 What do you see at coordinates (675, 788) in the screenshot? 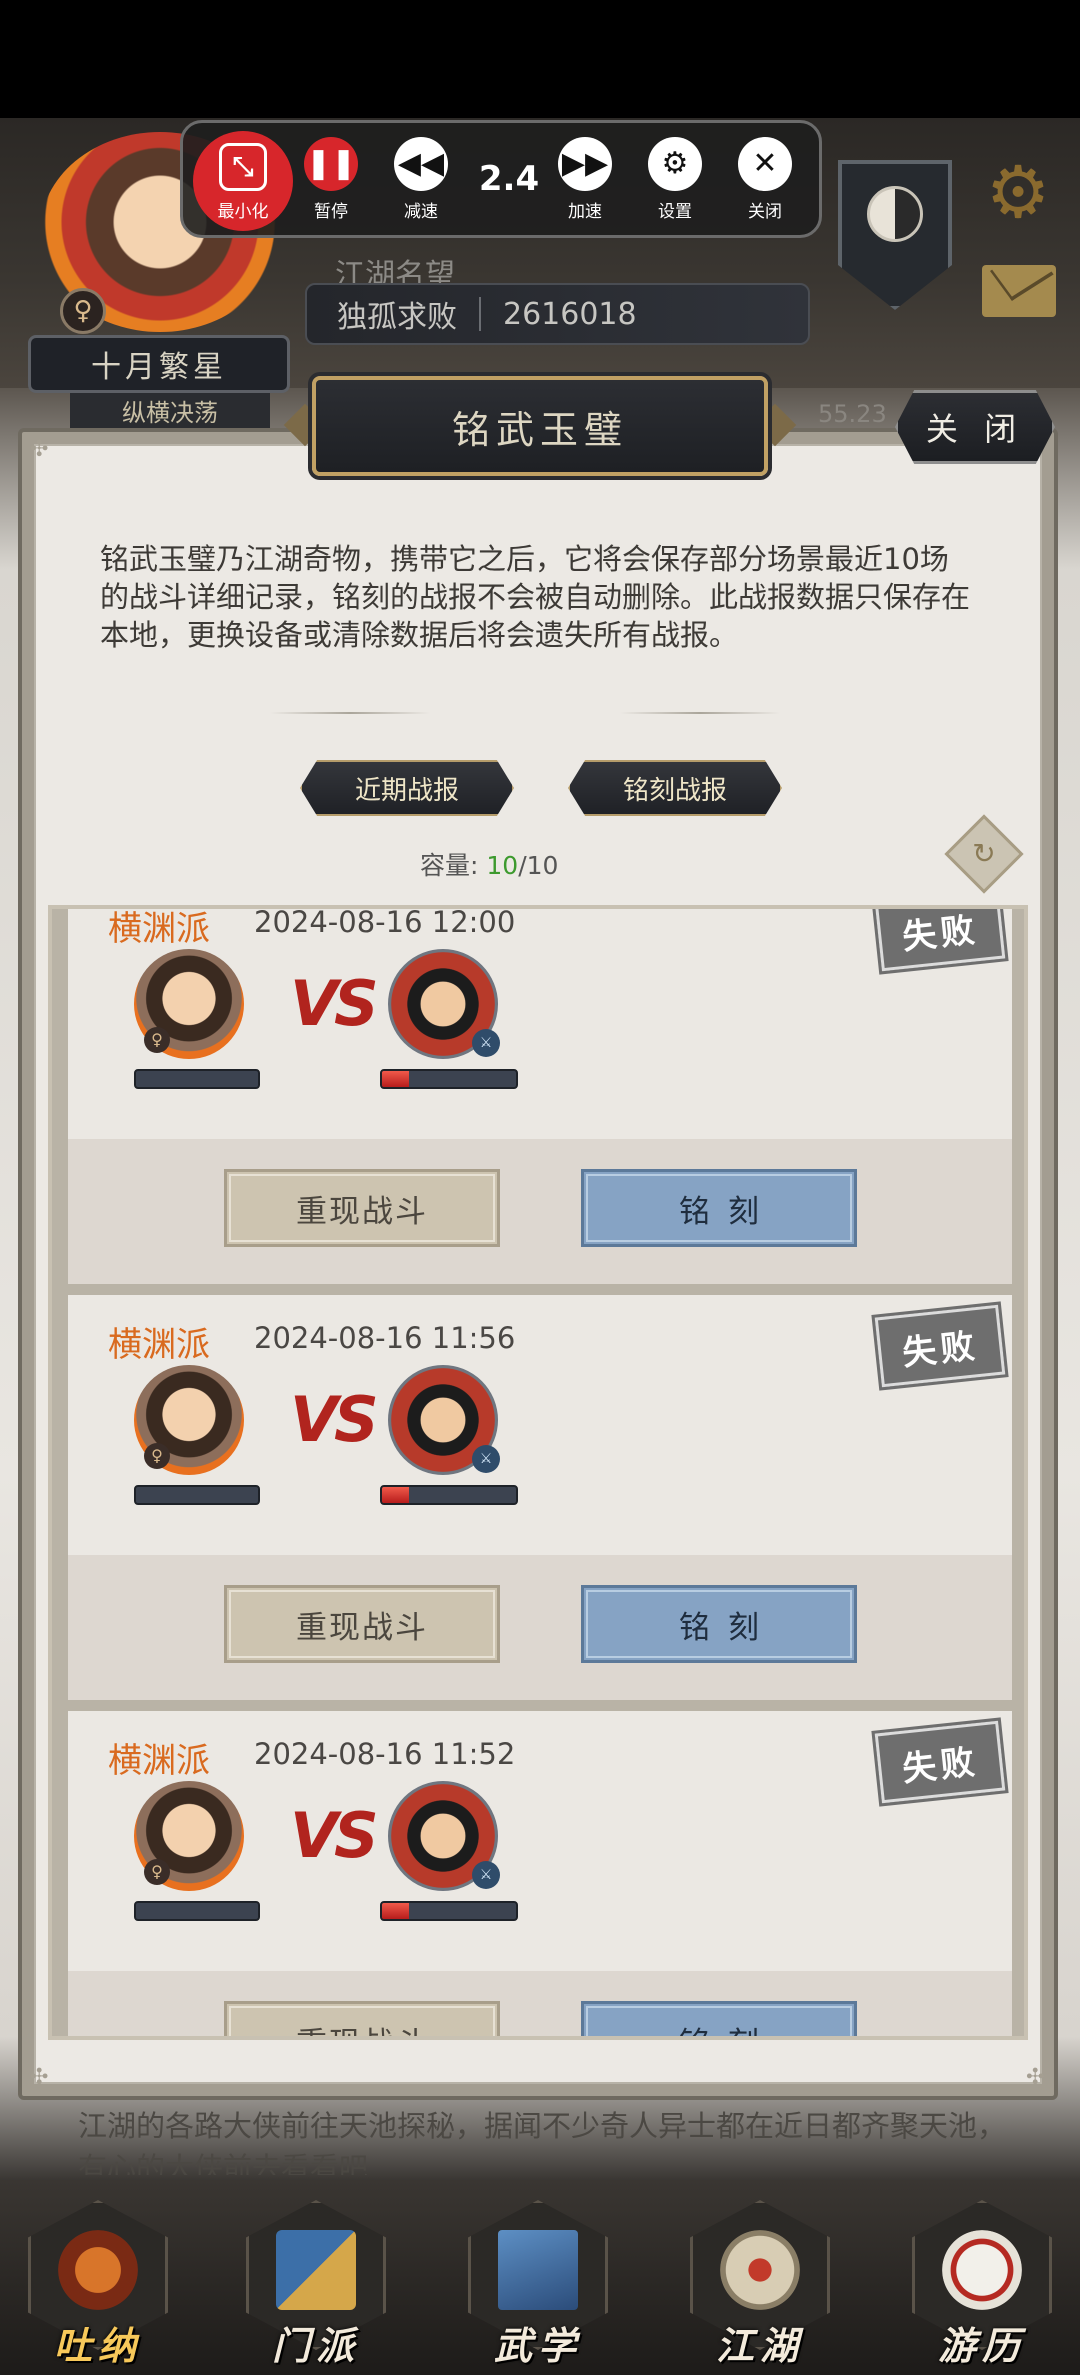
I see `tab-engraved-reports: 铭刻战报` at bounding box center [675, 788].